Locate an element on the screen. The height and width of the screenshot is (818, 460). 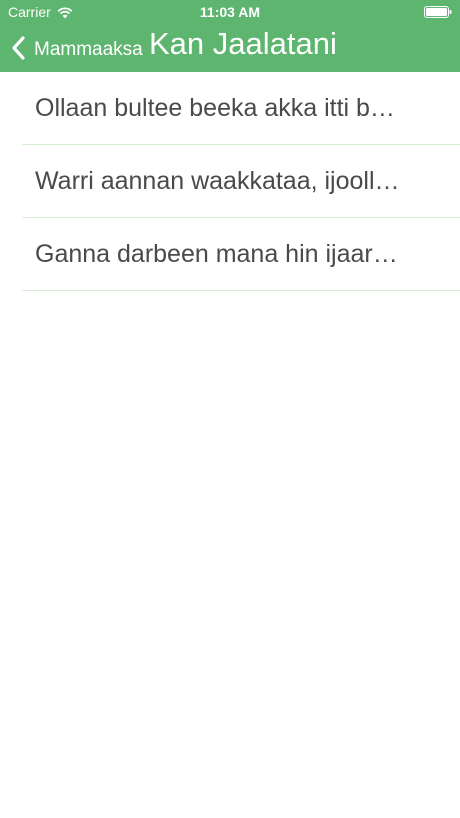
chevron-left-icon is located at coordinates (18, 48).